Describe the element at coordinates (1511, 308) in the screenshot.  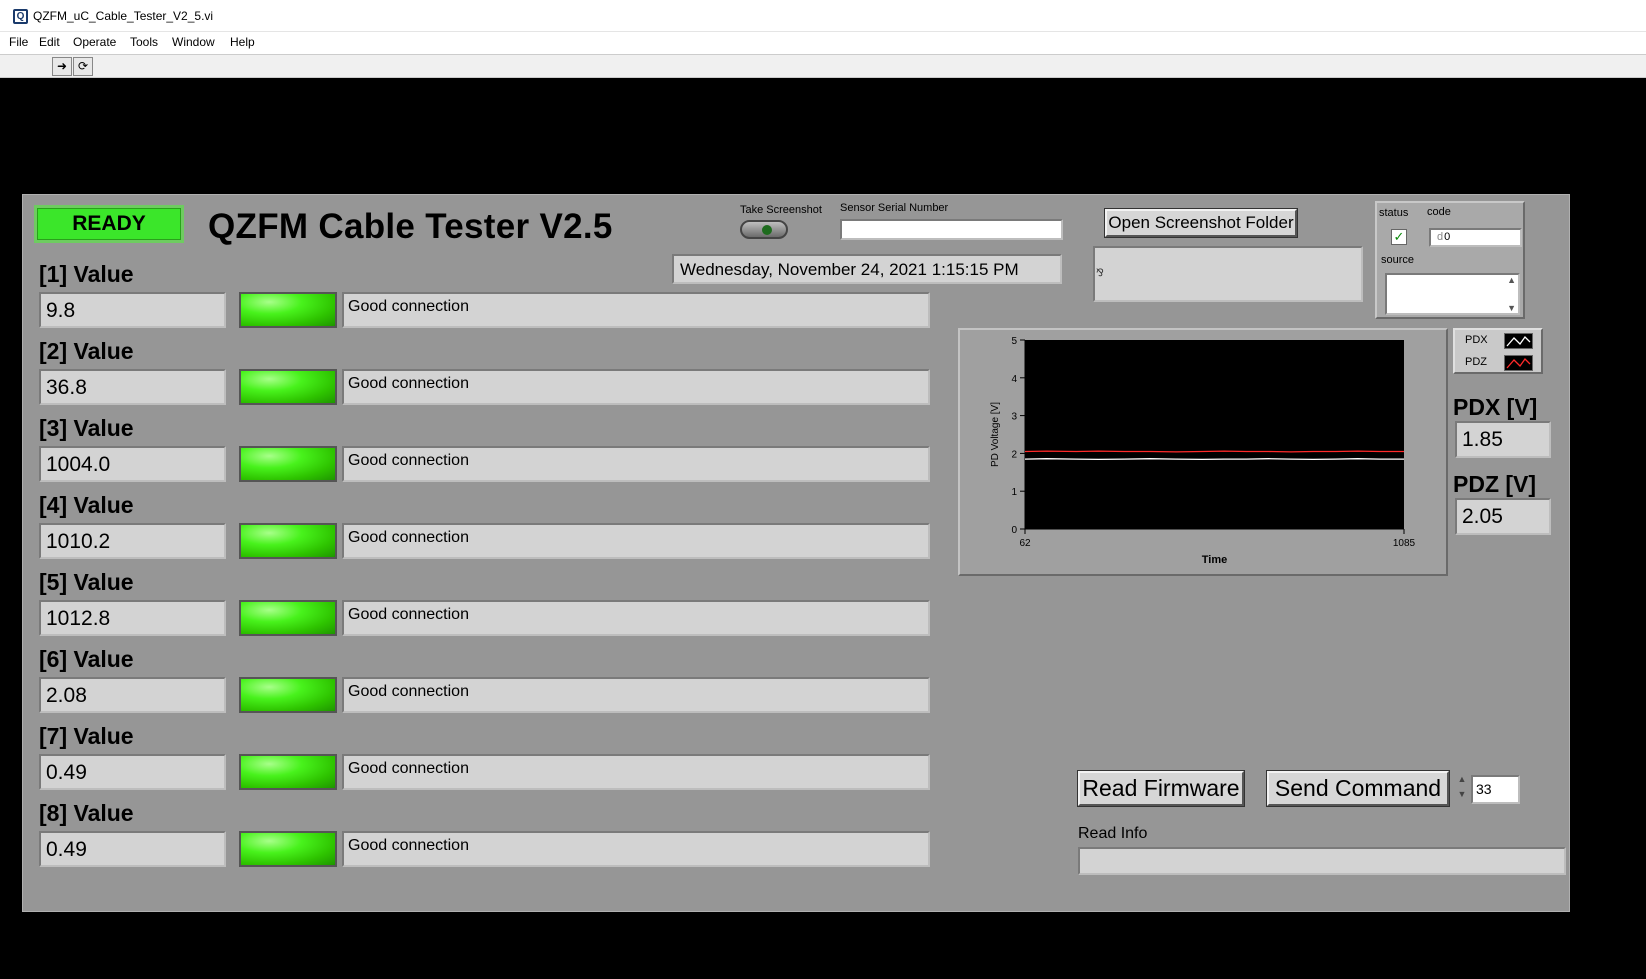
I see `scroll-down-icon: ▼` at that location.